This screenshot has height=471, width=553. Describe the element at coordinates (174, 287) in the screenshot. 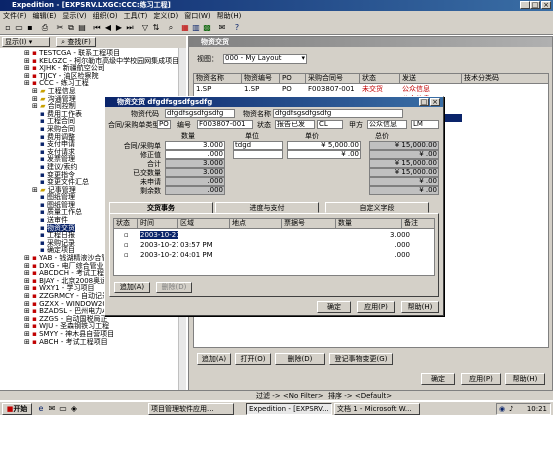

I see `delete-transaction-button: 删除(D)` at that location.